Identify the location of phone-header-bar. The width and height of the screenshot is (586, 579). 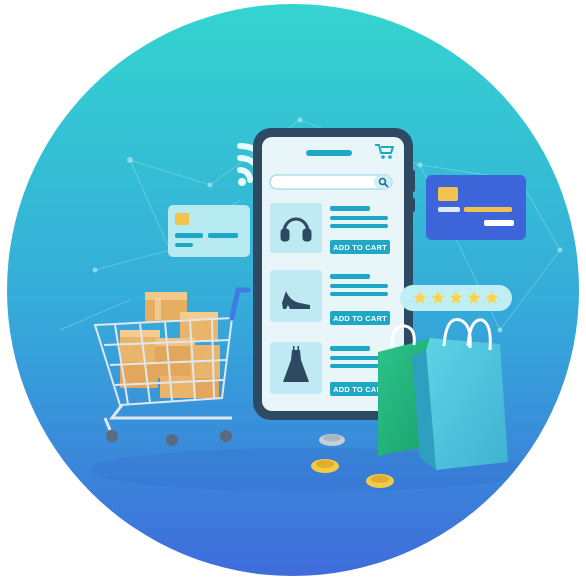
(329, 153).